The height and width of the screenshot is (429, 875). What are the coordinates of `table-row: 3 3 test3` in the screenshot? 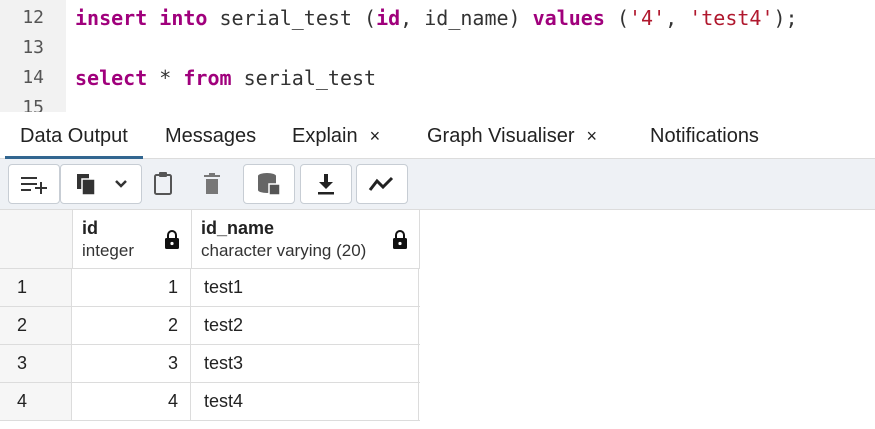 It's located at (210, 364).